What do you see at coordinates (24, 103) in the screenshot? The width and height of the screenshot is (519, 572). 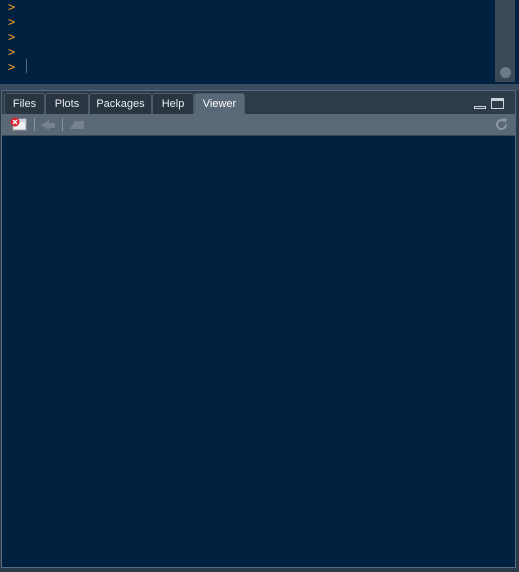 I see `tab-files: Files` at bounding box center [24, 103].